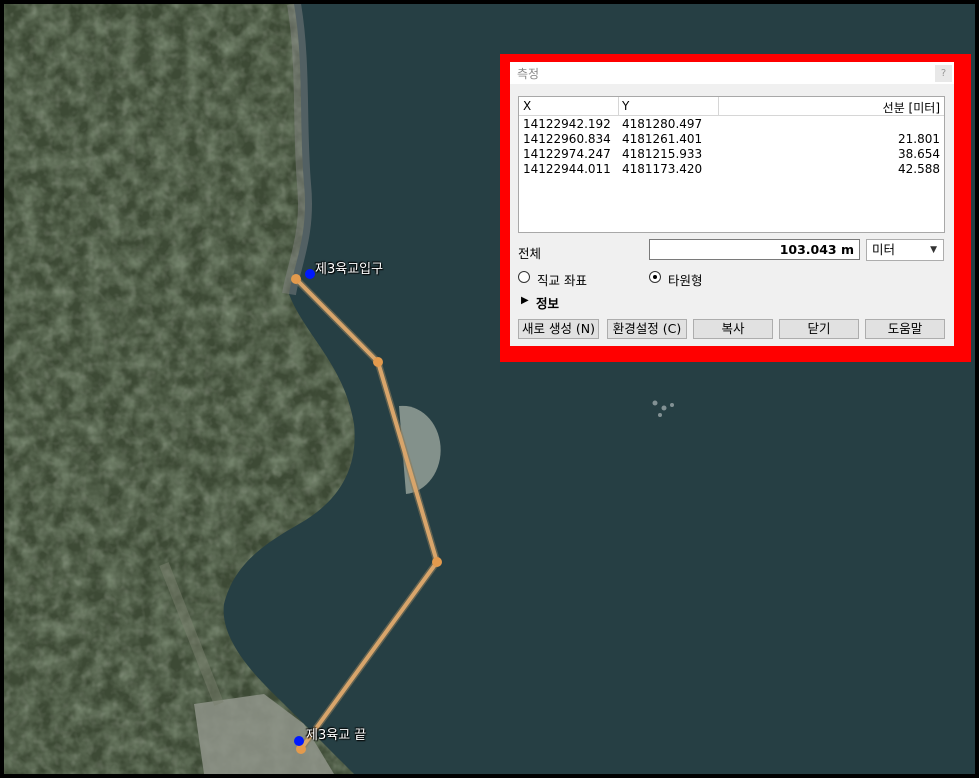  Describe the element at coordinates (527, 106) in the screenshot. I see `column-x: X` at that location.